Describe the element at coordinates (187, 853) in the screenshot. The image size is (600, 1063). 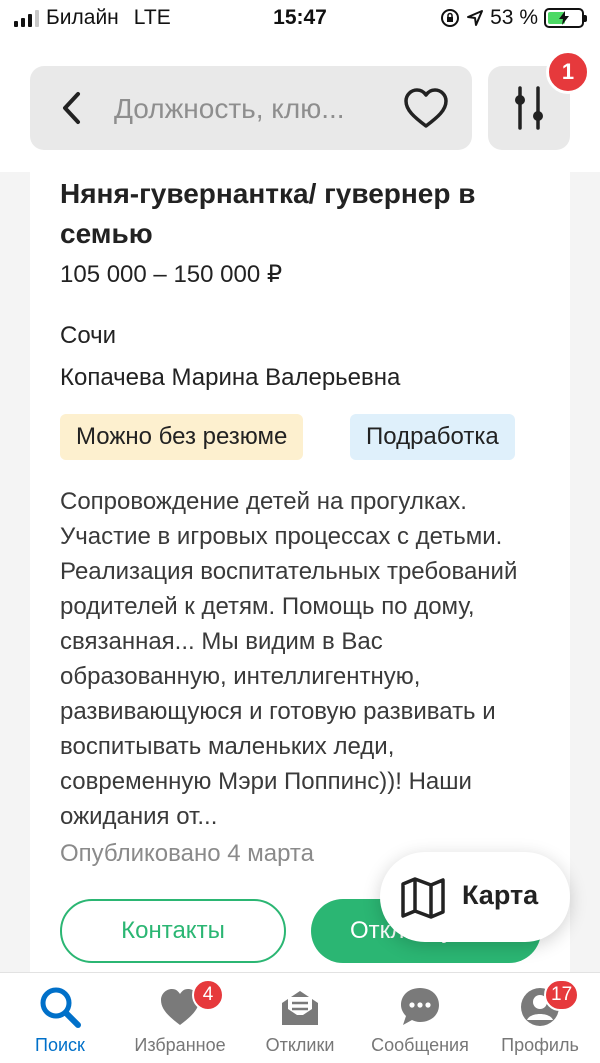
I see `published-date: Опубликовано 4 марта` at that location.